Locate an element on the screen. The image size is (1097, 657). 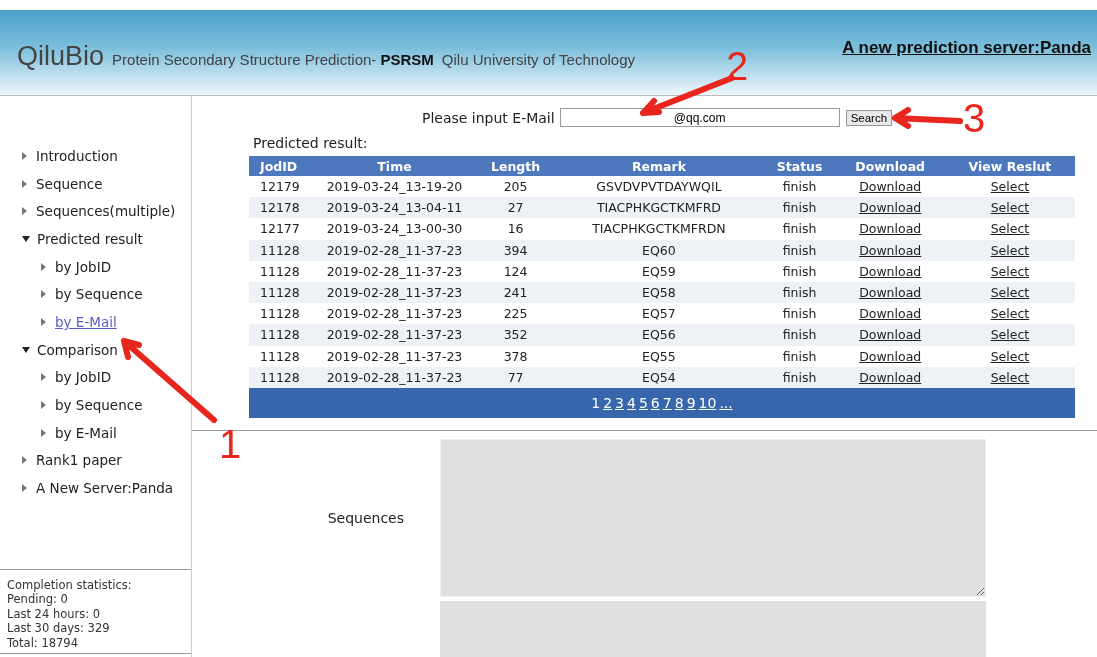
page-link: 3 is located at coordinates (619, 402).